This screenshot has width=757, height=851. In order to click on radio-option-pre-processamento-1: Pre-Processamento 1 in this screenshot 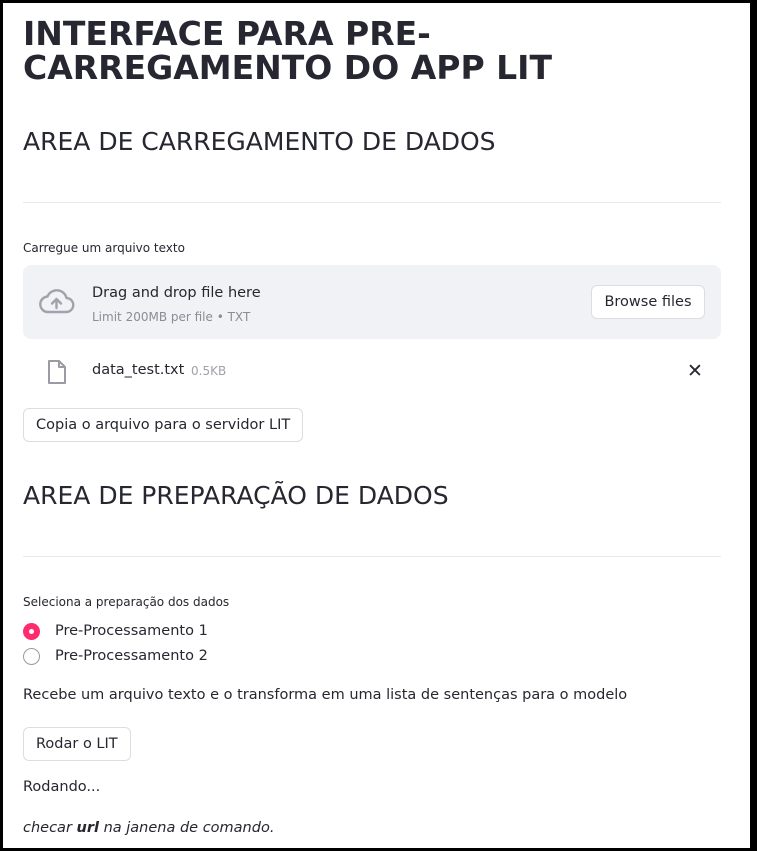, I will do `click(115, 631)`.